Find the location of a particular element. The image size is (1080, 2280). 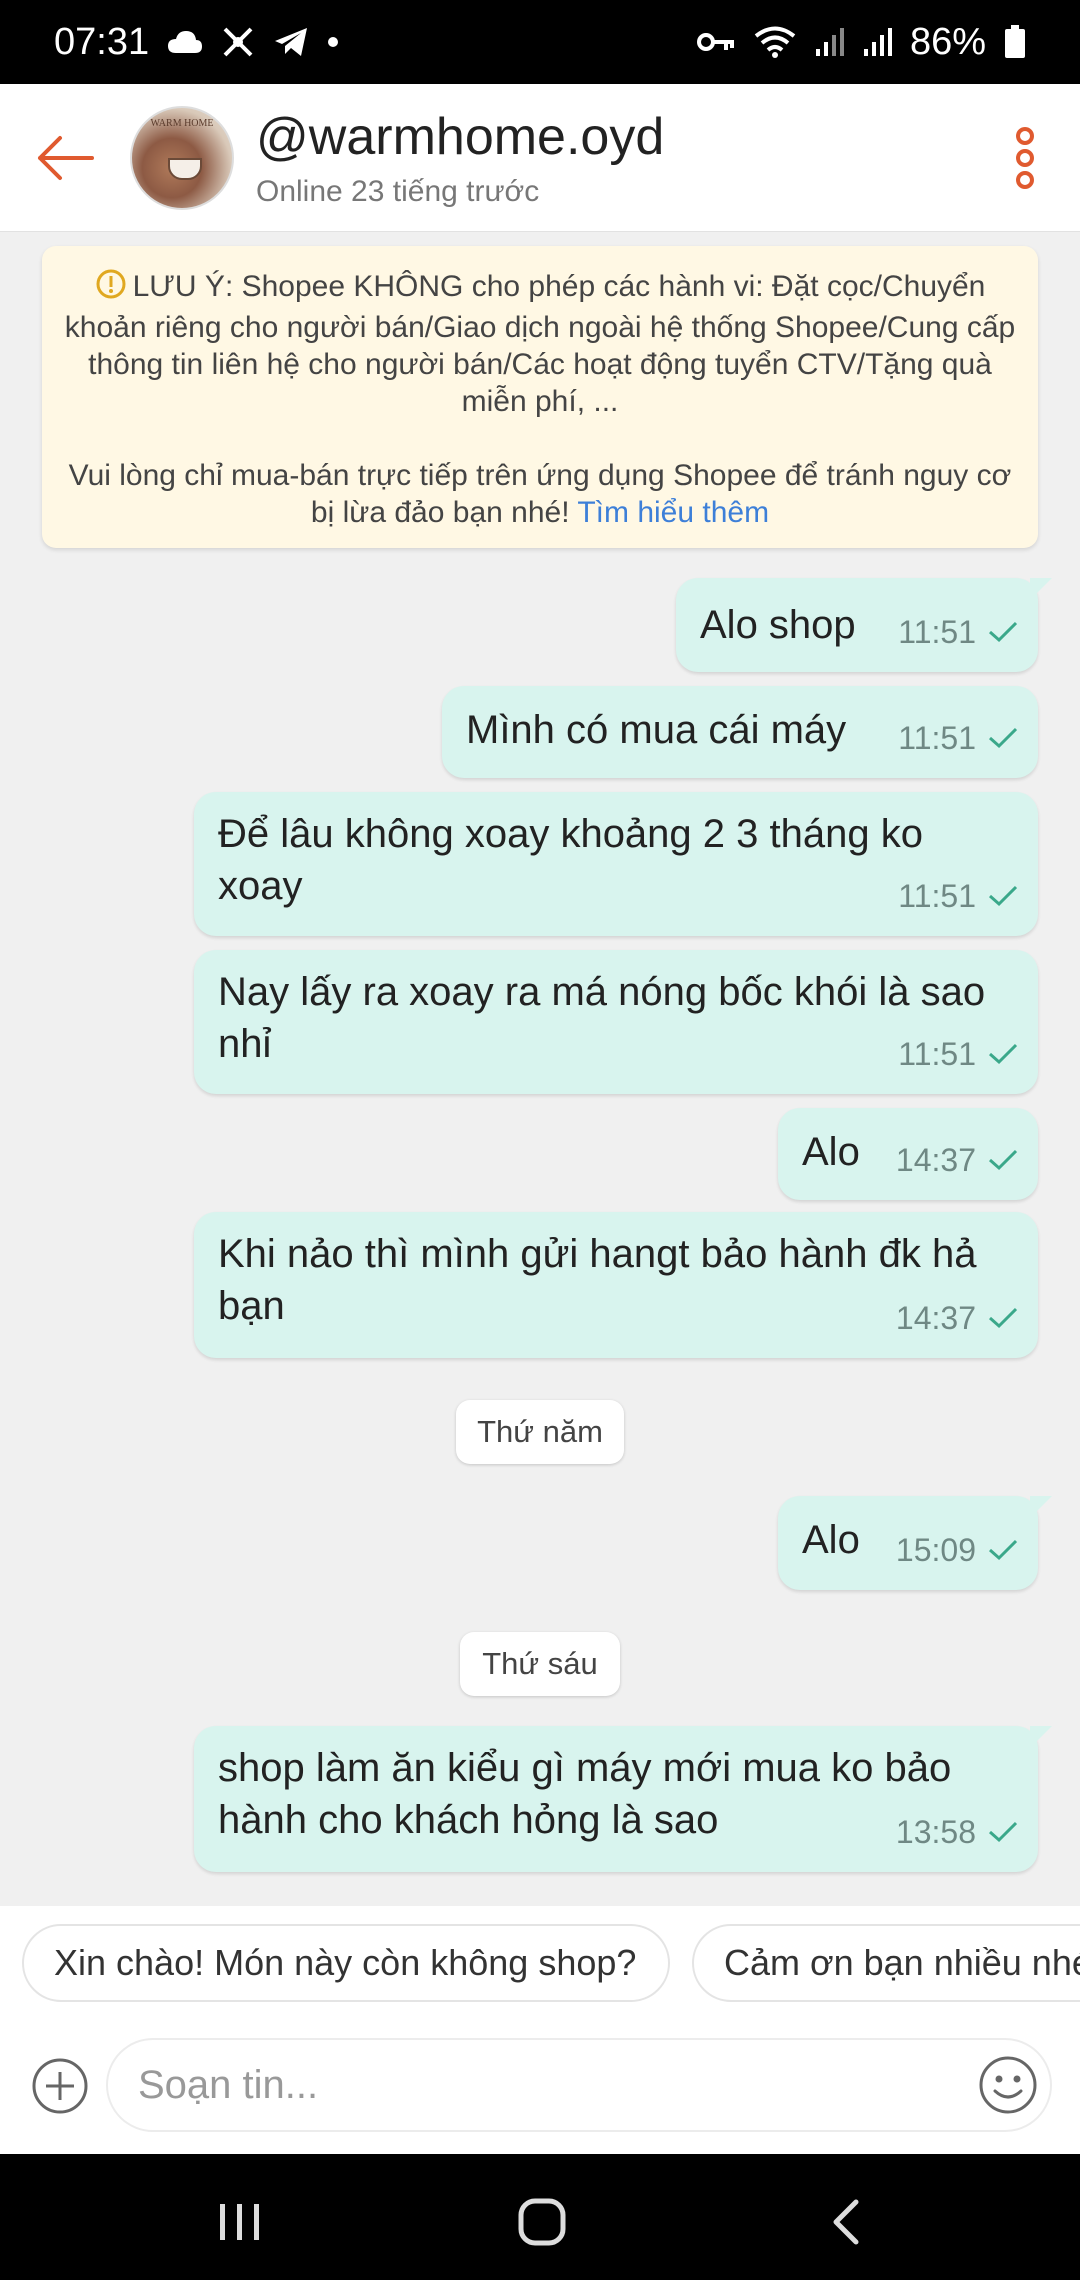

dot-icon is located at coordinates (333, 42).